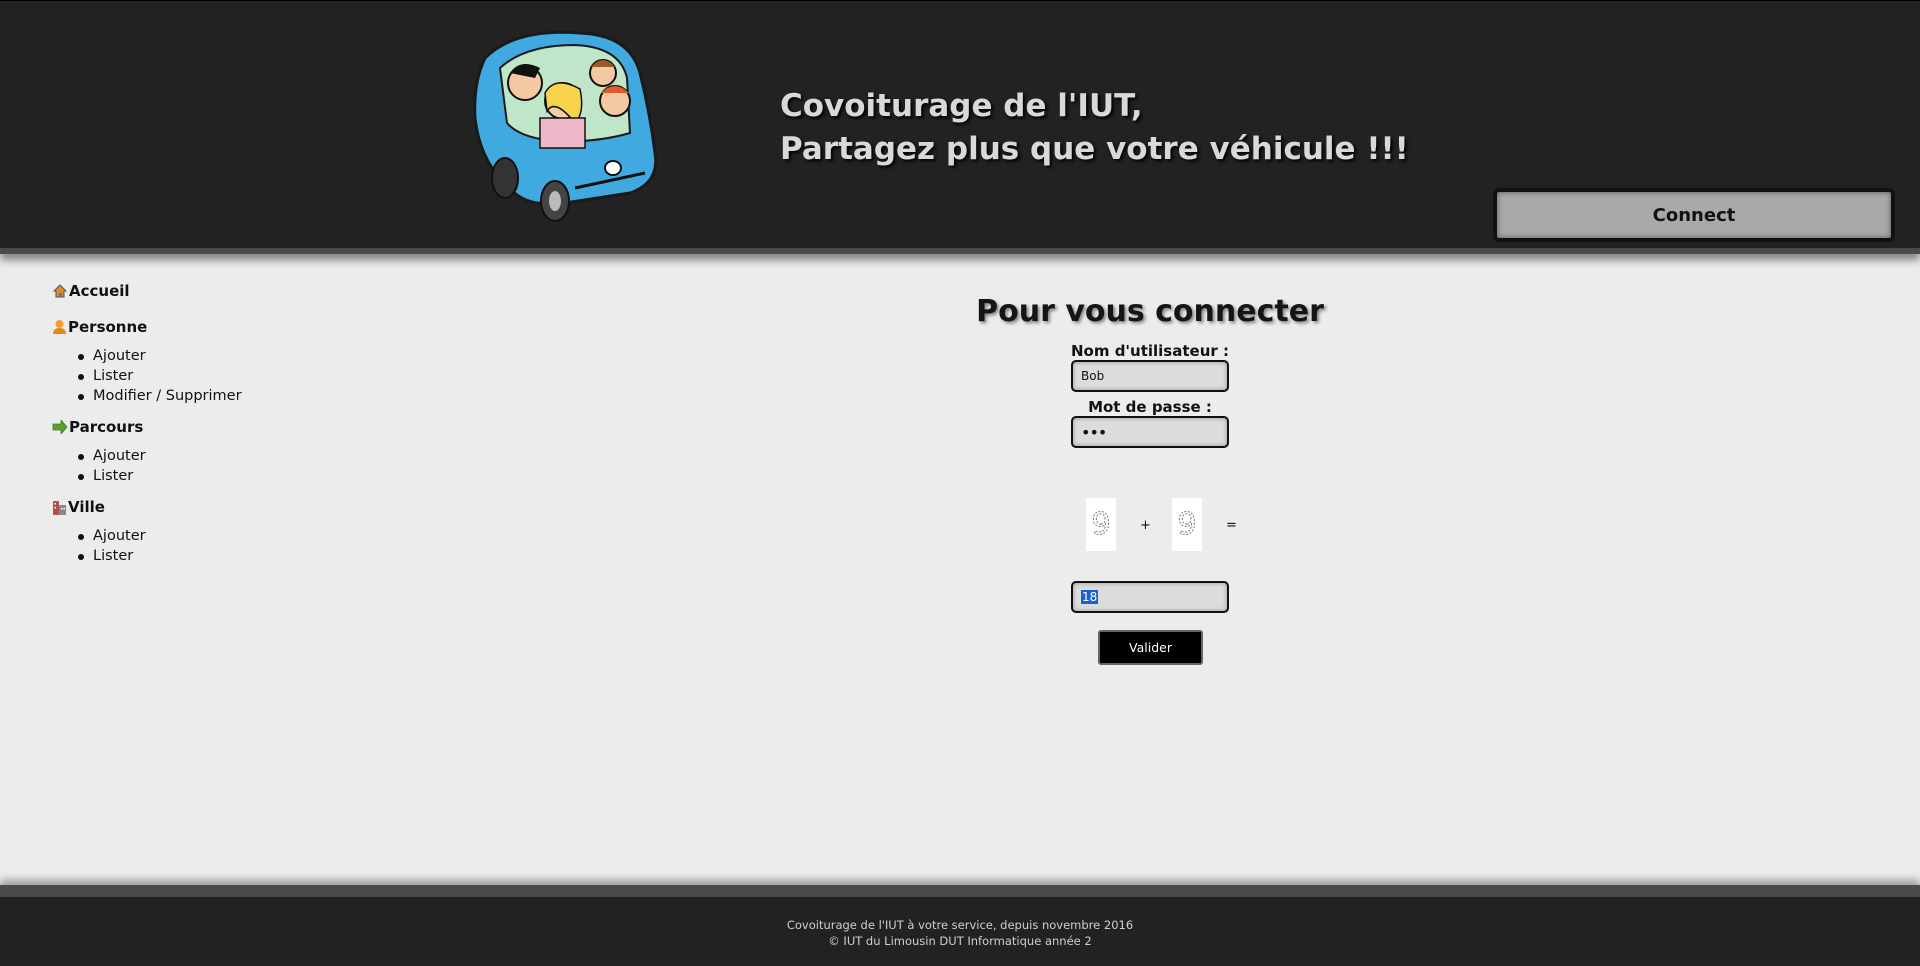  Describe the element at coordinates (1150, 376) in the screenshot. I see `username-input: Bob` at that location.